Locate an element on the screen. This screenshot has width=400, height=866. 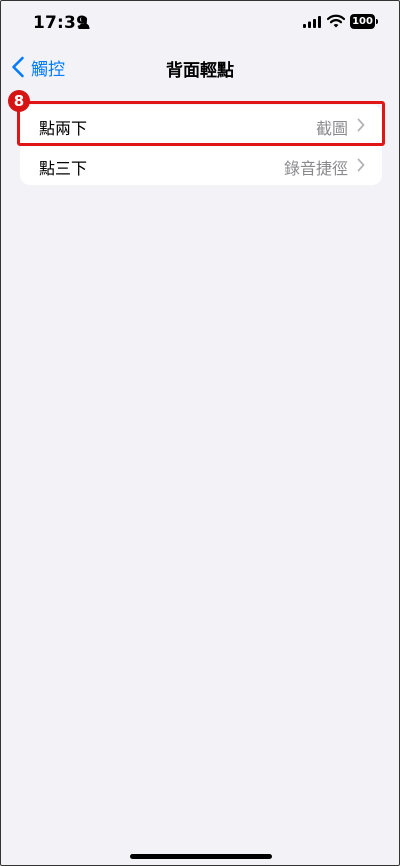
step-number-badge: 8 is located at coordinates (19, 101).